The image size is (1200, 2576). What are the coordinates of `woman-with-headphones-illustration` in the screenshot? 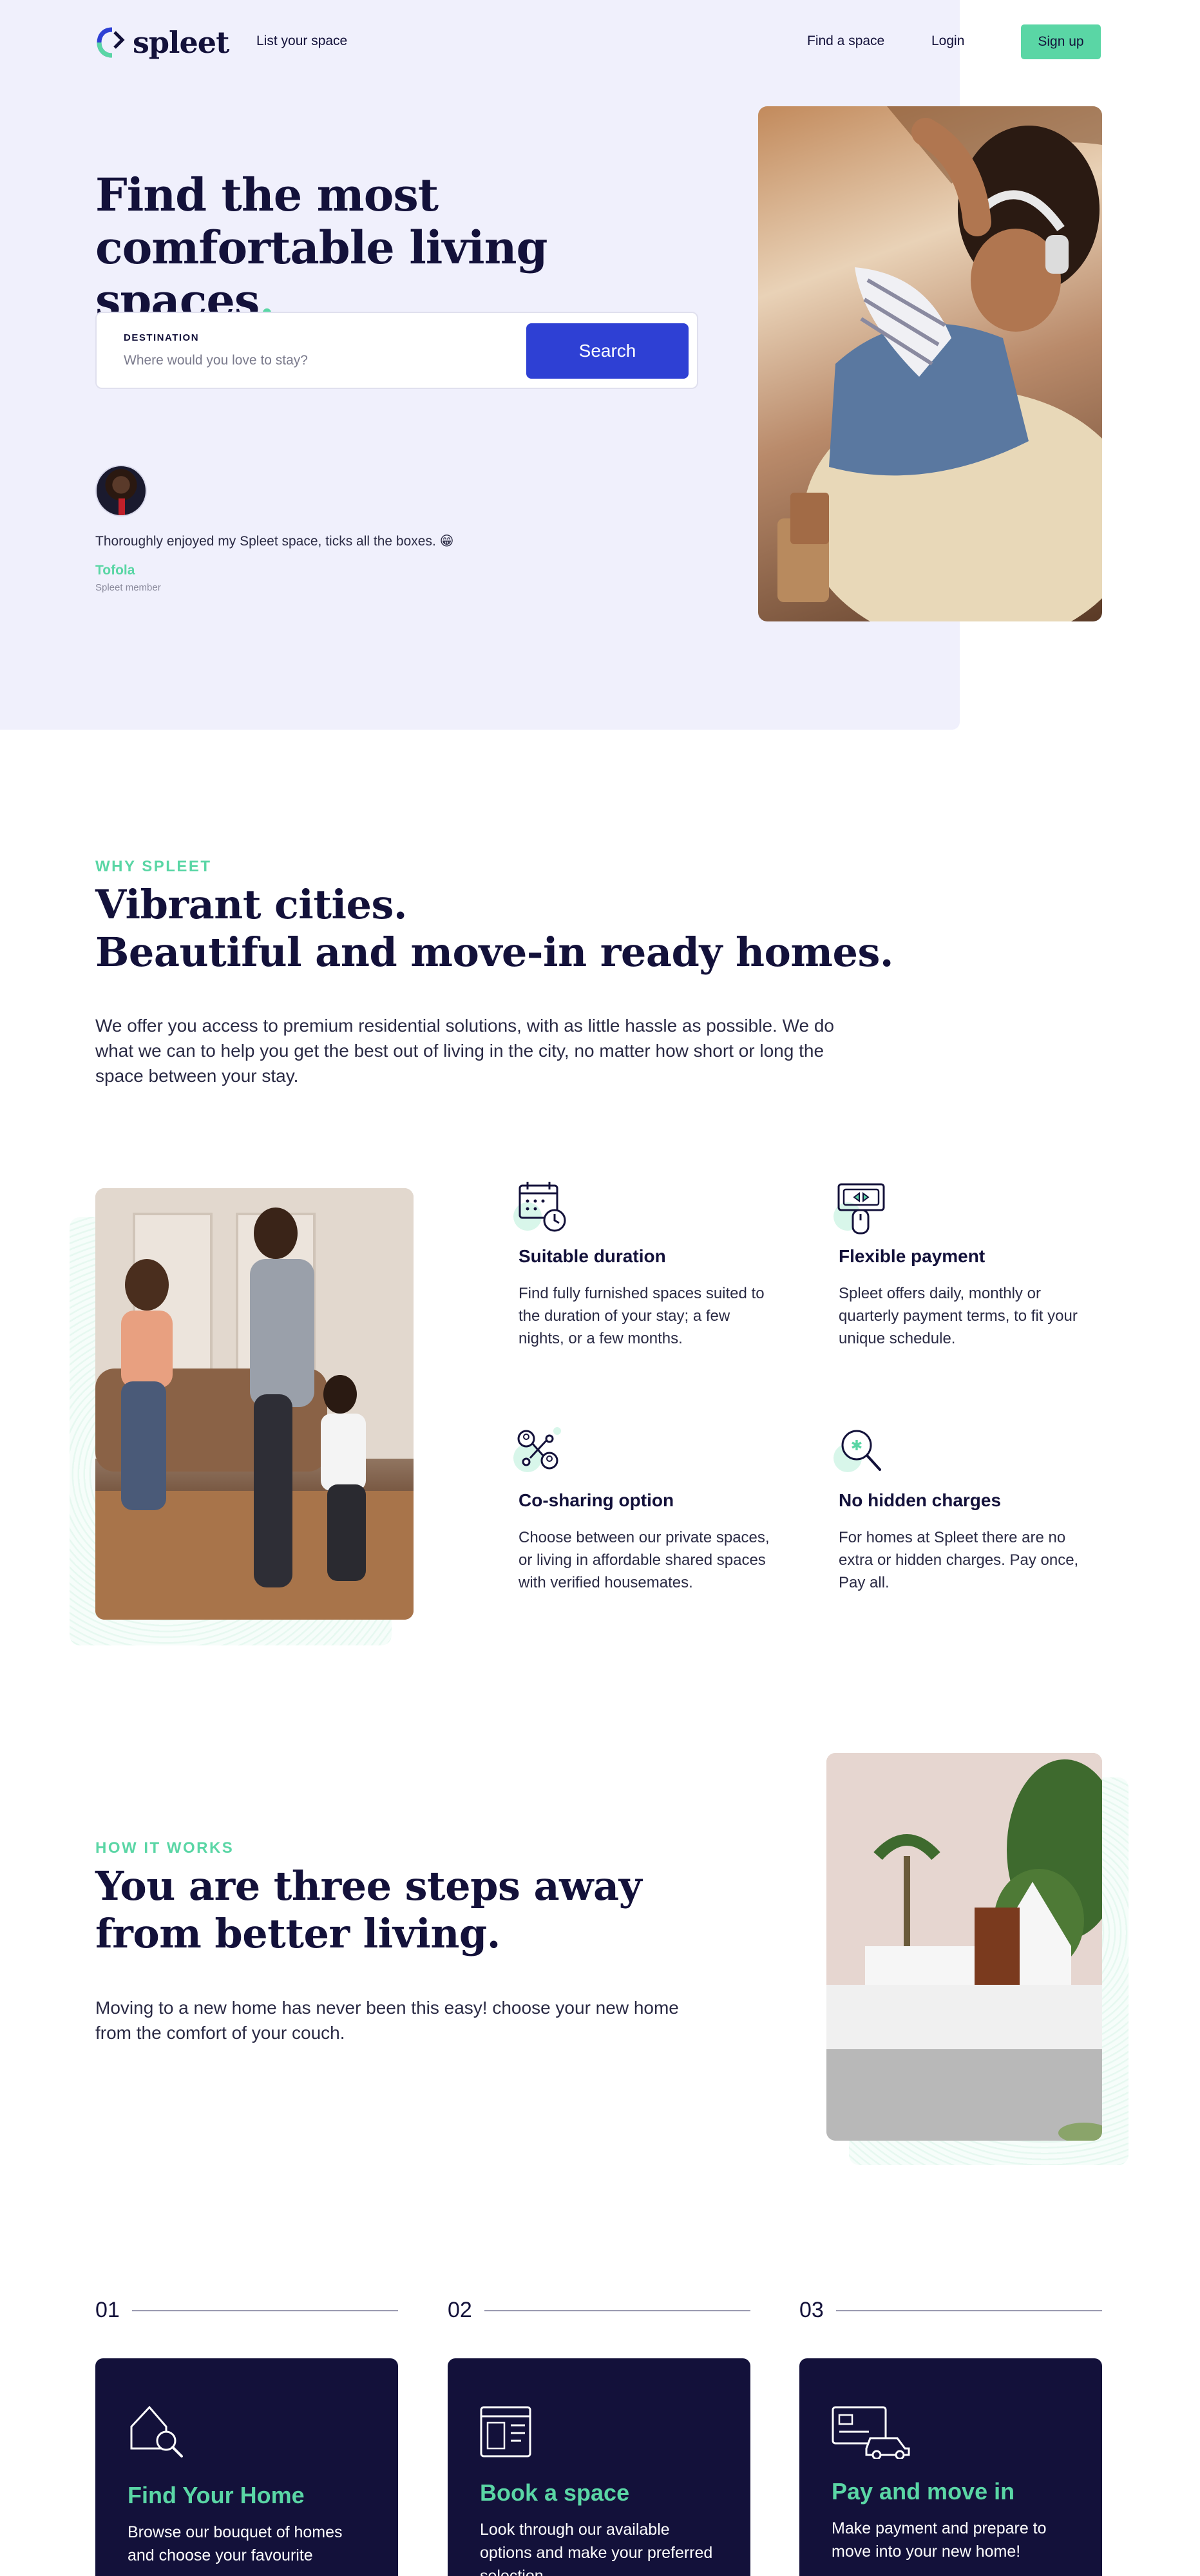 It's located at (930, 364).